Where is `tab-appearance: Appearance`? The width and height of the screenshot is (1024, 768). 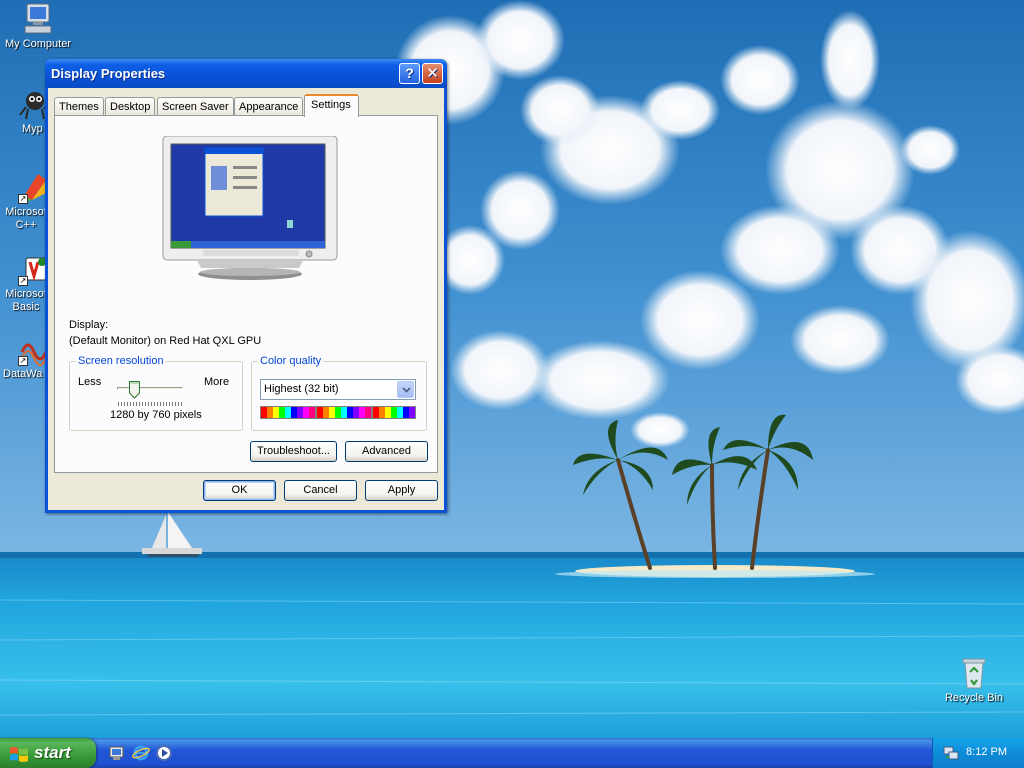
tab-appearance: Appearance is located at coordinates (269, 106).